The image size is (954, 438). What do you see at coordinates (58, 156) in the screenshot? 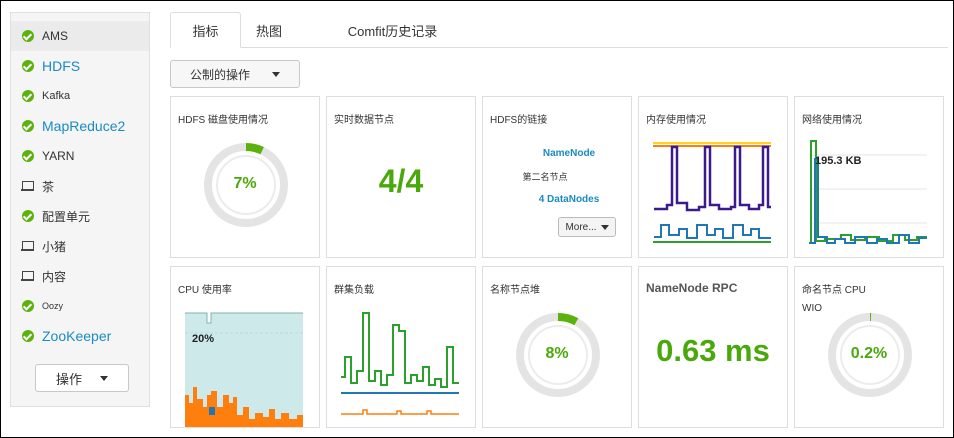
I see `sidebar-item-label: YARN` at bounding box center [58, 156].